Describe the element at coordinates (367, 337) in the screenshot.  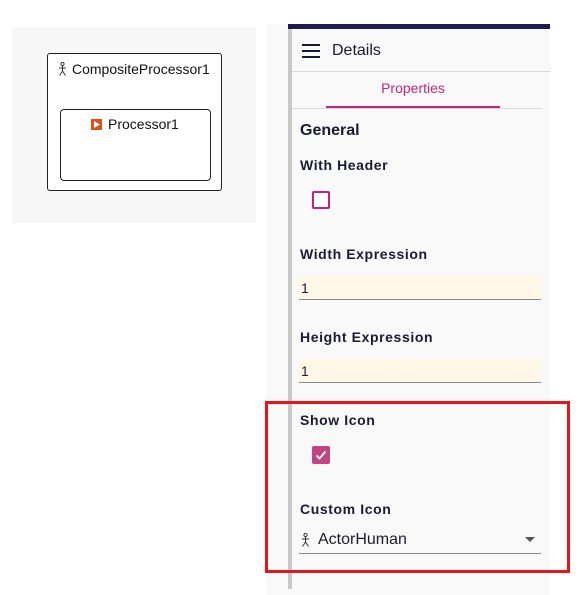
I see `height-expression-label: Height Expression` at that location.